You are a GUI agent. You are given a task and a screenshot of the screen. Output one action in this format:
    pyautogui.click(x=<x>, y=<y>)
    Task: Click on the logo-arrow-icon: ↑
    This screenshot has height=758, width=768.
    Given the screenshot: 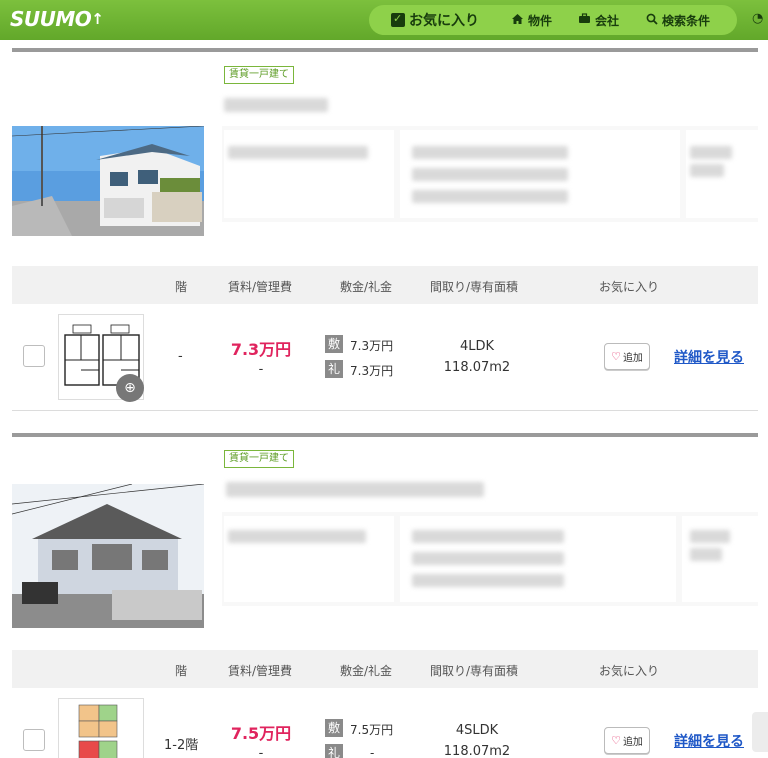 What is the action you would take?
    pyautogui.click(x=97, y=19)
    